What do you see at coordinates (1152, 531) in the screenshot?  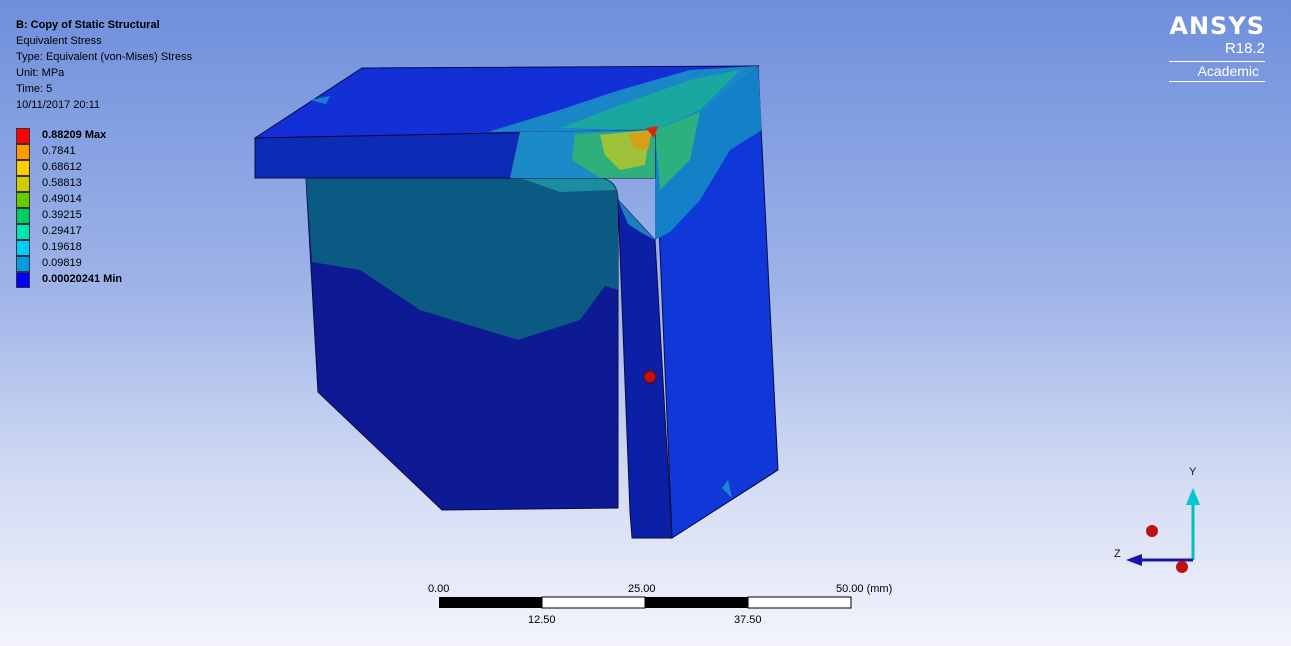 I see `triad-point-marker` at bounding box center [1152, 531].